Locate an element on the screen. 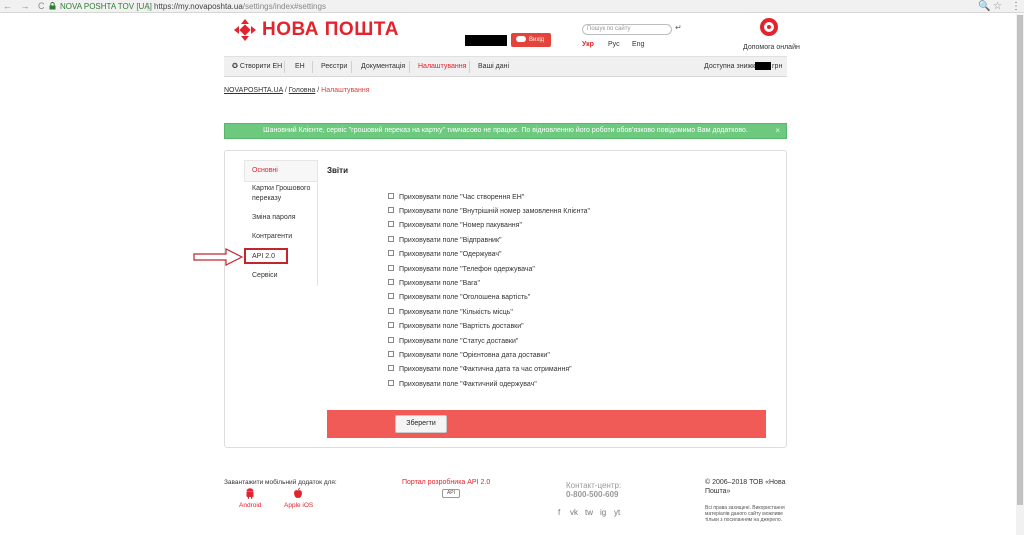 This screenshot has width=1024, height=535. lang-ukr: Укр is located at coordinates (588, 44).